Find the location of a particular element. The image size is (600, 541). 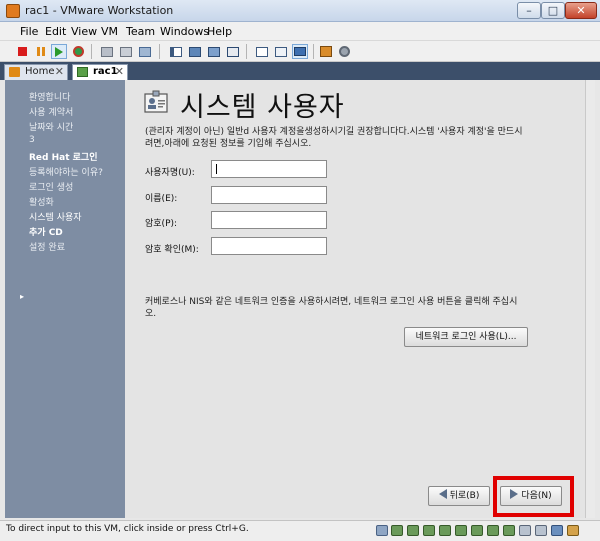

snapshot-manager-icon is located at coordinates (145, 51).